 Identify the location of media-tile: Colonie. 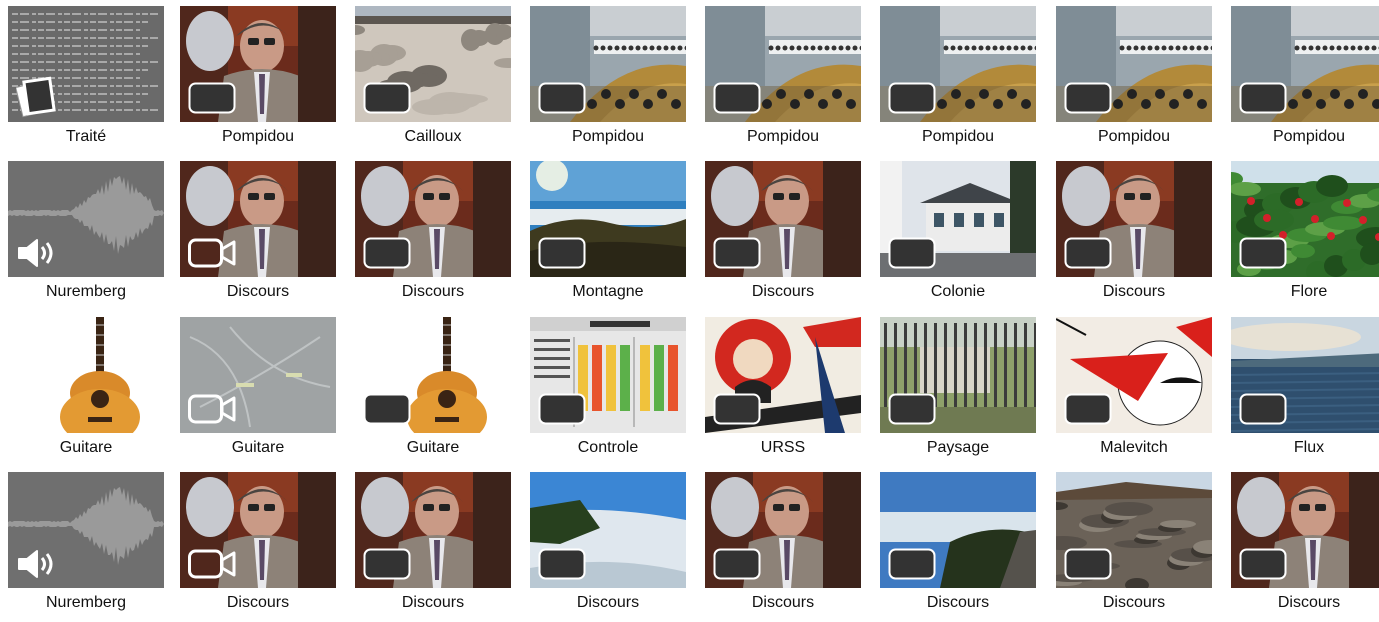
(958, 236).